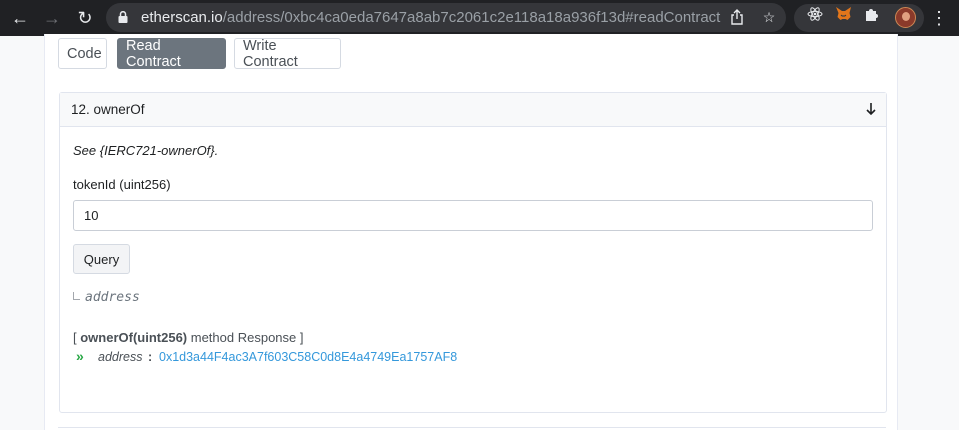 This screenshot has height=430, width=959. I want to click on double-chevron-right-icon: », so click(80, 356).